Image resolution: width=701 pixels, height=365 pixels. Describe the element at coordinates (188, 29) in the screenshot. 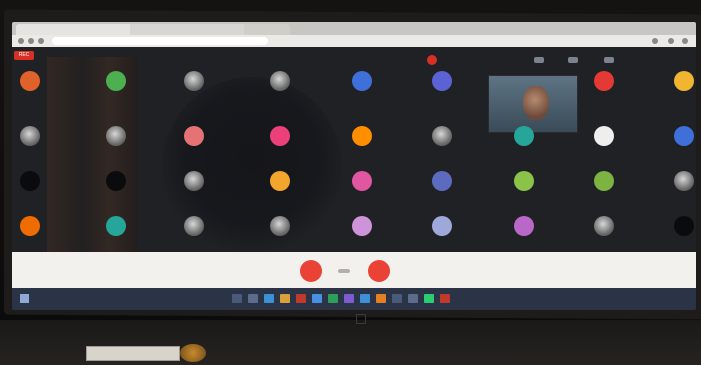

I see `browser-tab-google` at that location.